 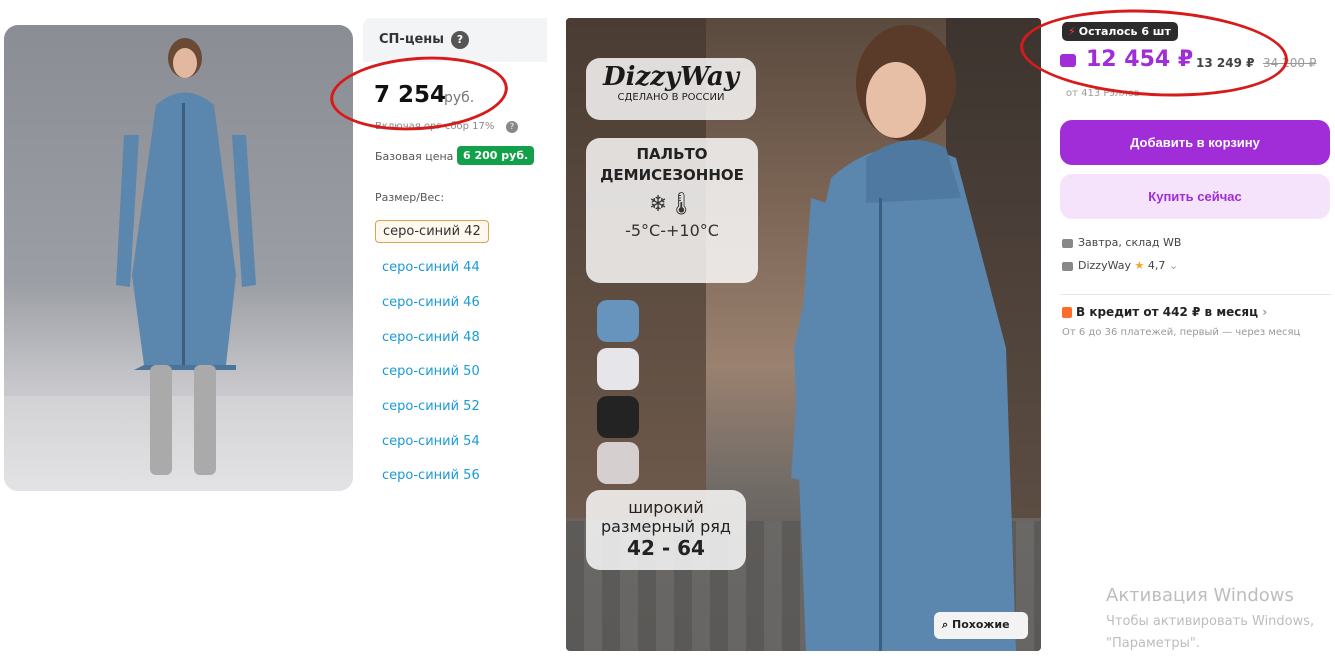 What do you see at coordinates (618, 417) in the screenshot?
I see `color-swatch-black` at bounding box center [618, 417].